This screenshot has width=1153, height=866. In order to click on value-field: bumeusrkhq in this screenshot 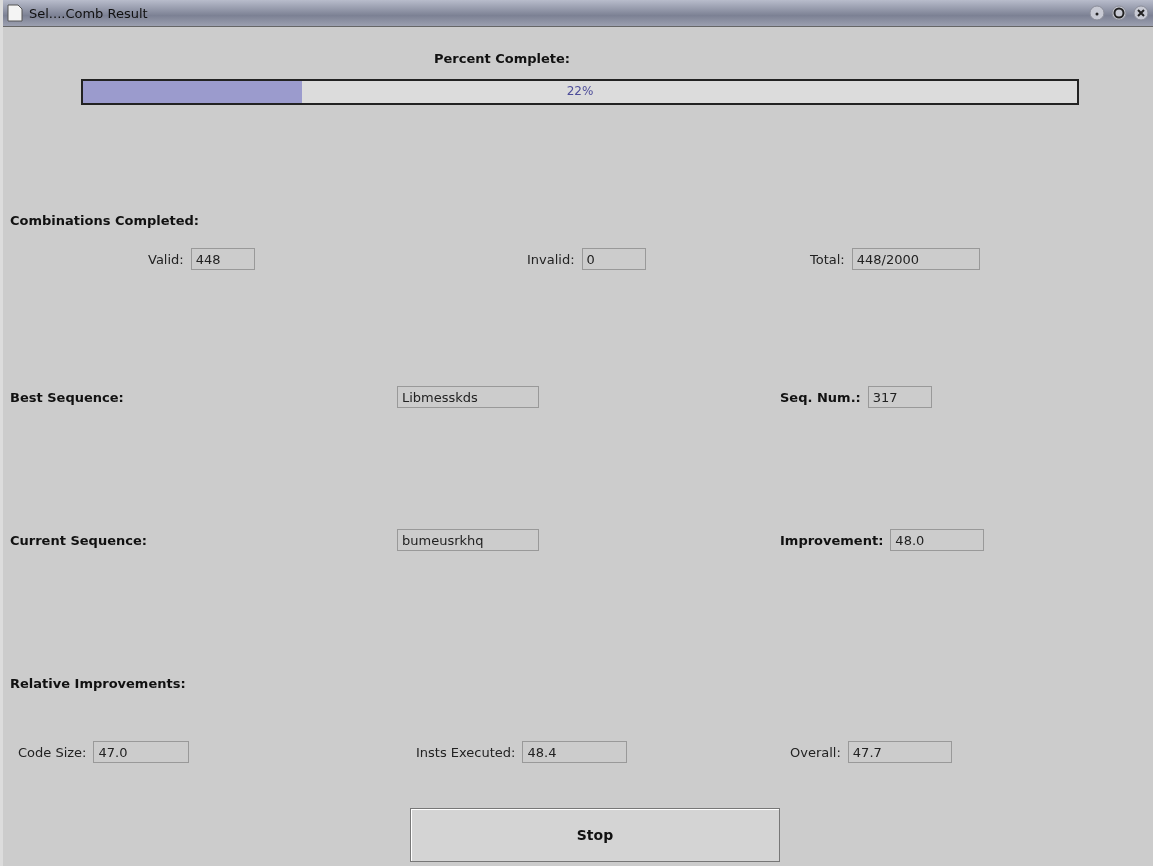, I will do `click(468, 540)`.